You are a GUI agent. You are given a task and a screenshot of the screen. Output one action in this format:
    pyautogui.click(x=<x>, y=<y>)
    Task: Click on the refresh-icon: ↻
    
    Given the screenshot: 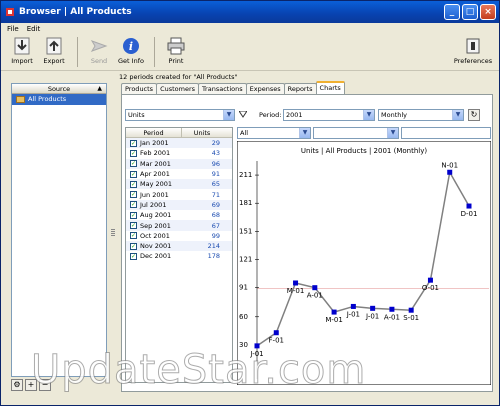 What is the action you would take?
    pyautogui.click(x=474, y=114)
    